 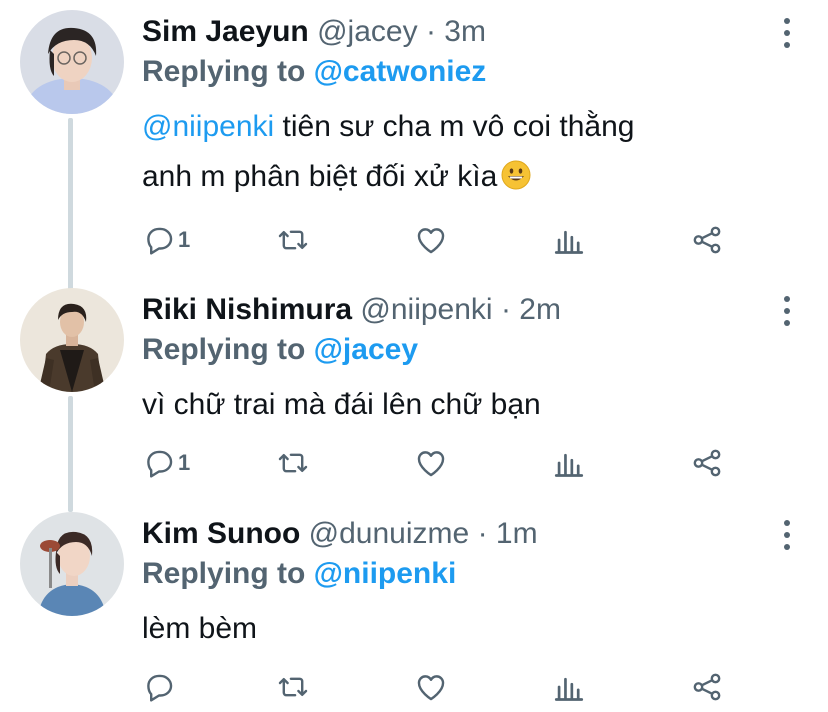 I want to click on user-handle: @dunuizme, so click(x=389, y=533).